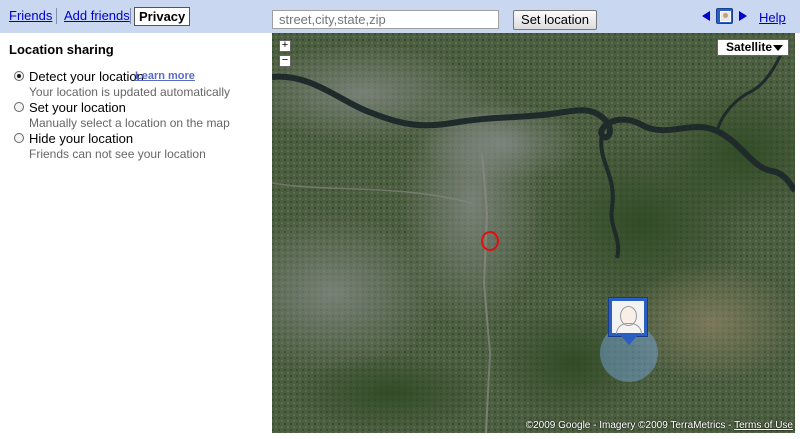  Describe the element at coordinates (706, 16) in the screenshot. I see `arrow-left-icon` at that location.